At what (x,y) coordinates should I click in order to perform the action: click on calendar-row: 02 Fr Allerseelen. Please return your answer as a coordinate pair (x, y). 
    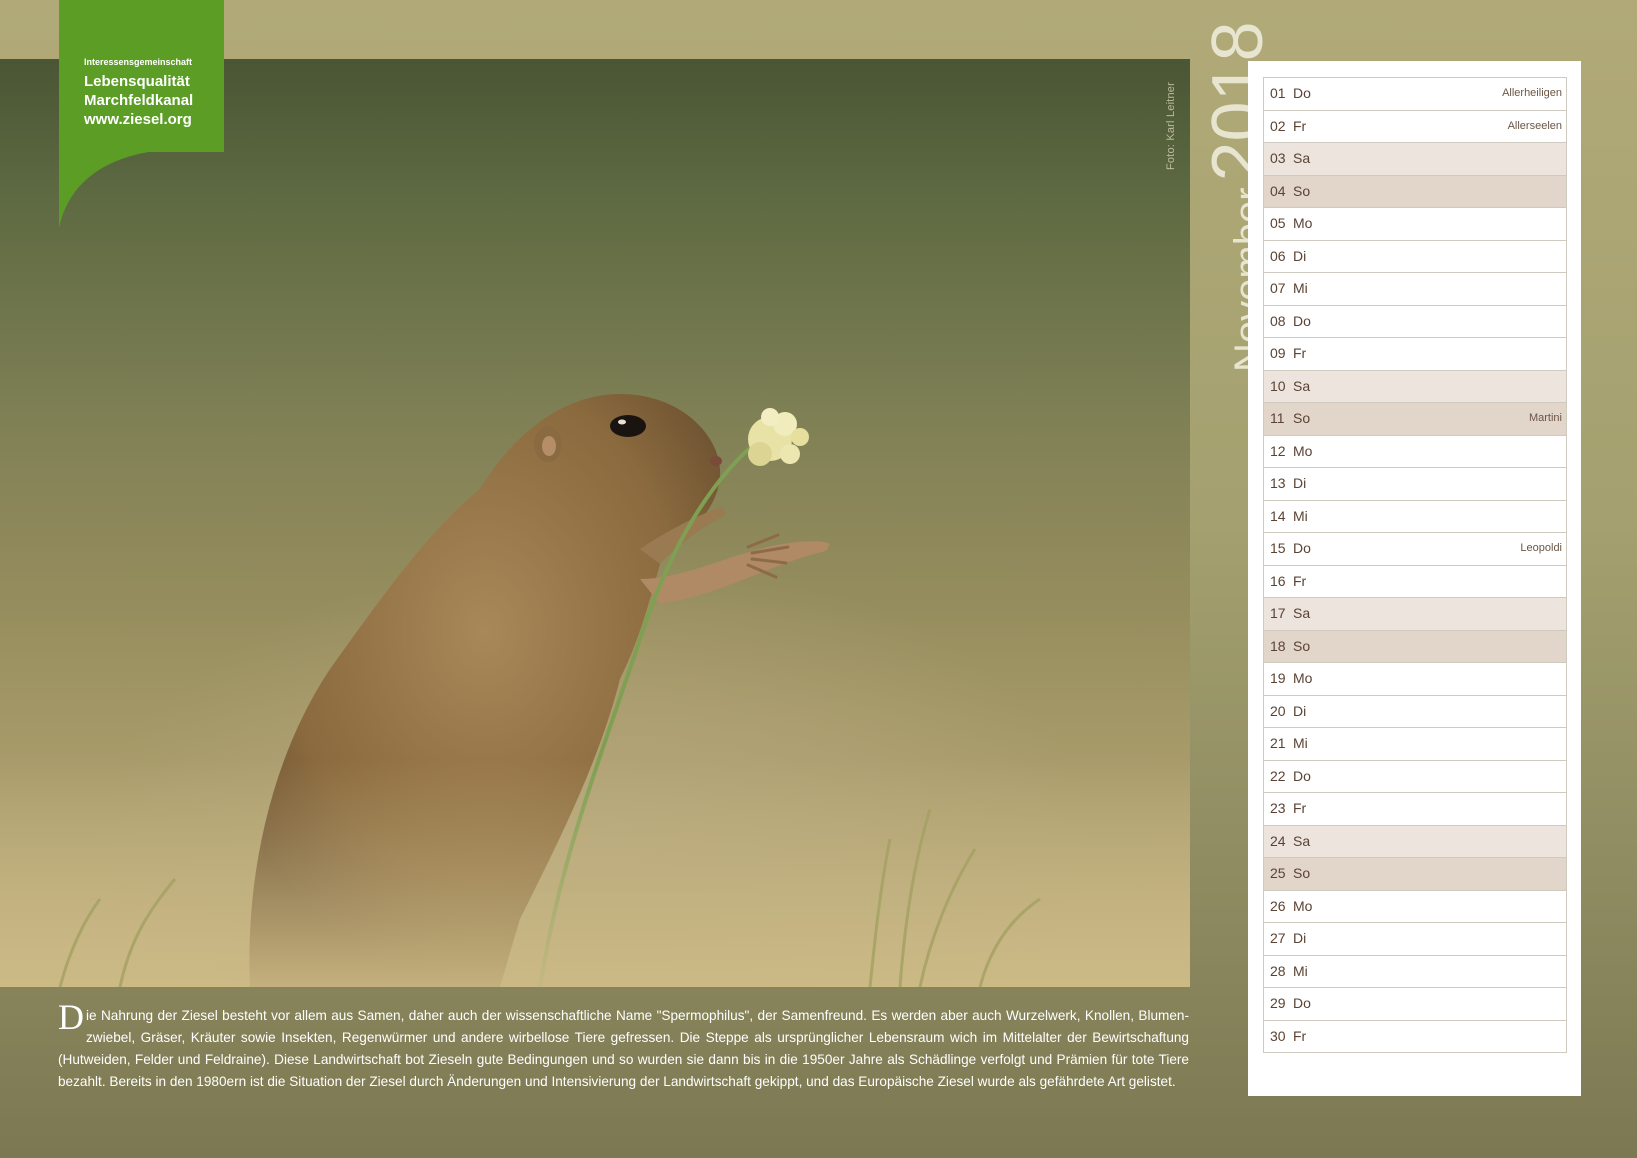
    Looking at the image, I should click on (1415, 126).